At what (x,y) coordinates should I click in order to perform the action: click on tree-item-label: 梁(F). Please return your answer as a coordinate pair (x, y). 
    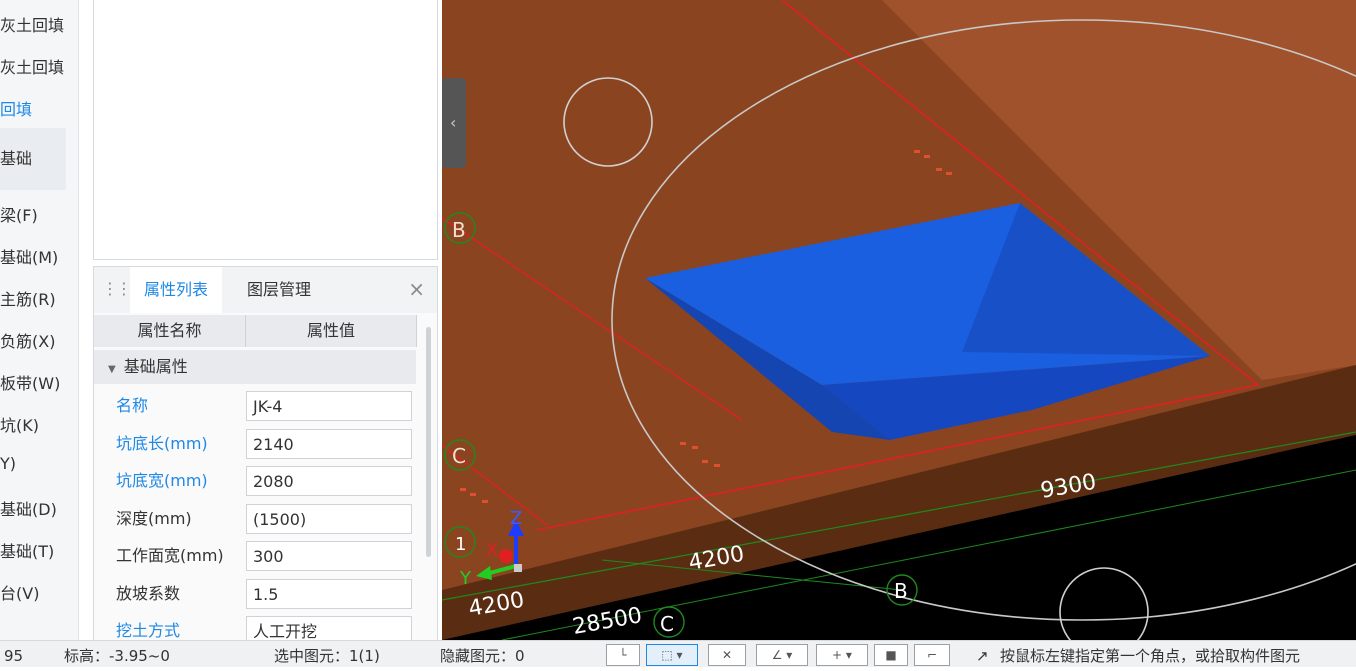
    Looking at the image, I should click on (19, 215).